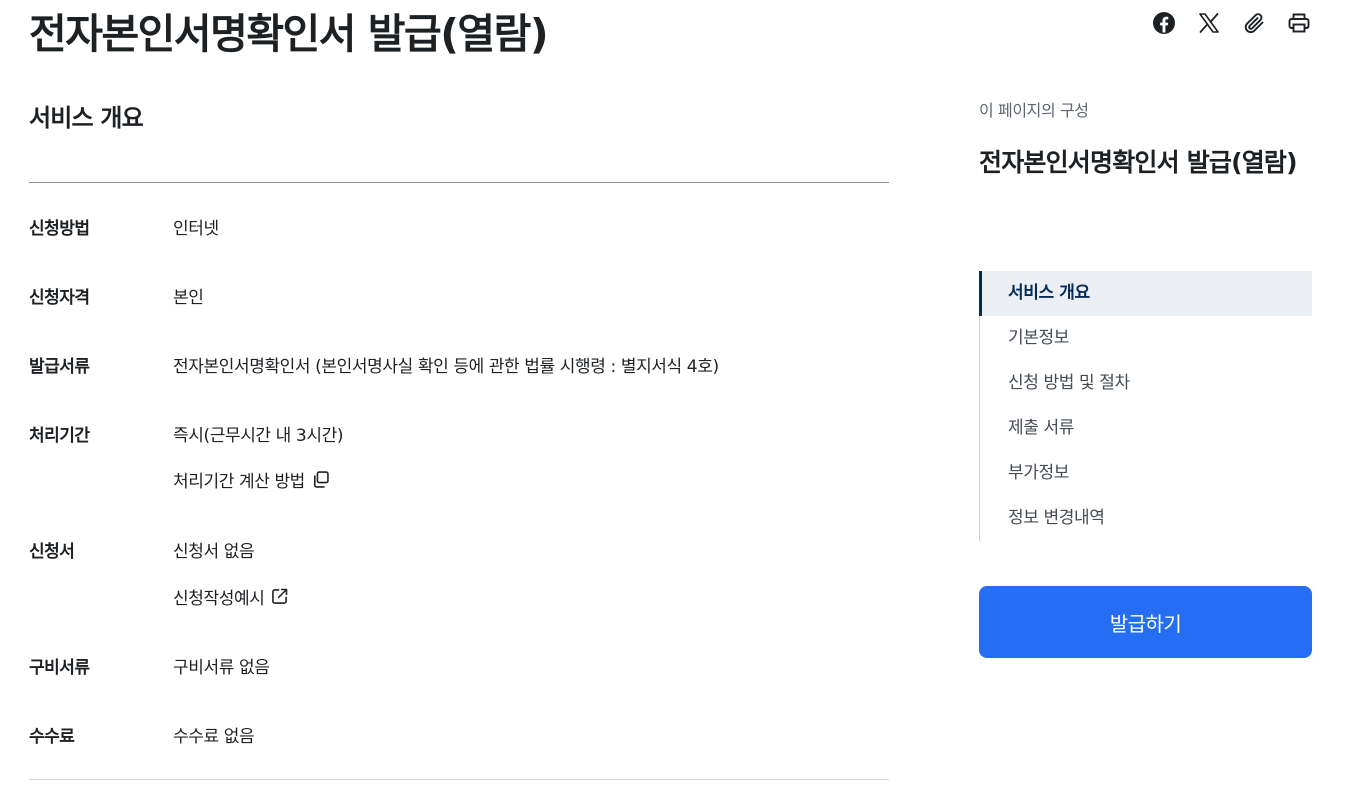 The width and height of the screenshot is (1359, 806). Describe the element at coordinates (1034, 110) in the screenshot. I see `toc-caption: 이 페이지의 구성` at that location.